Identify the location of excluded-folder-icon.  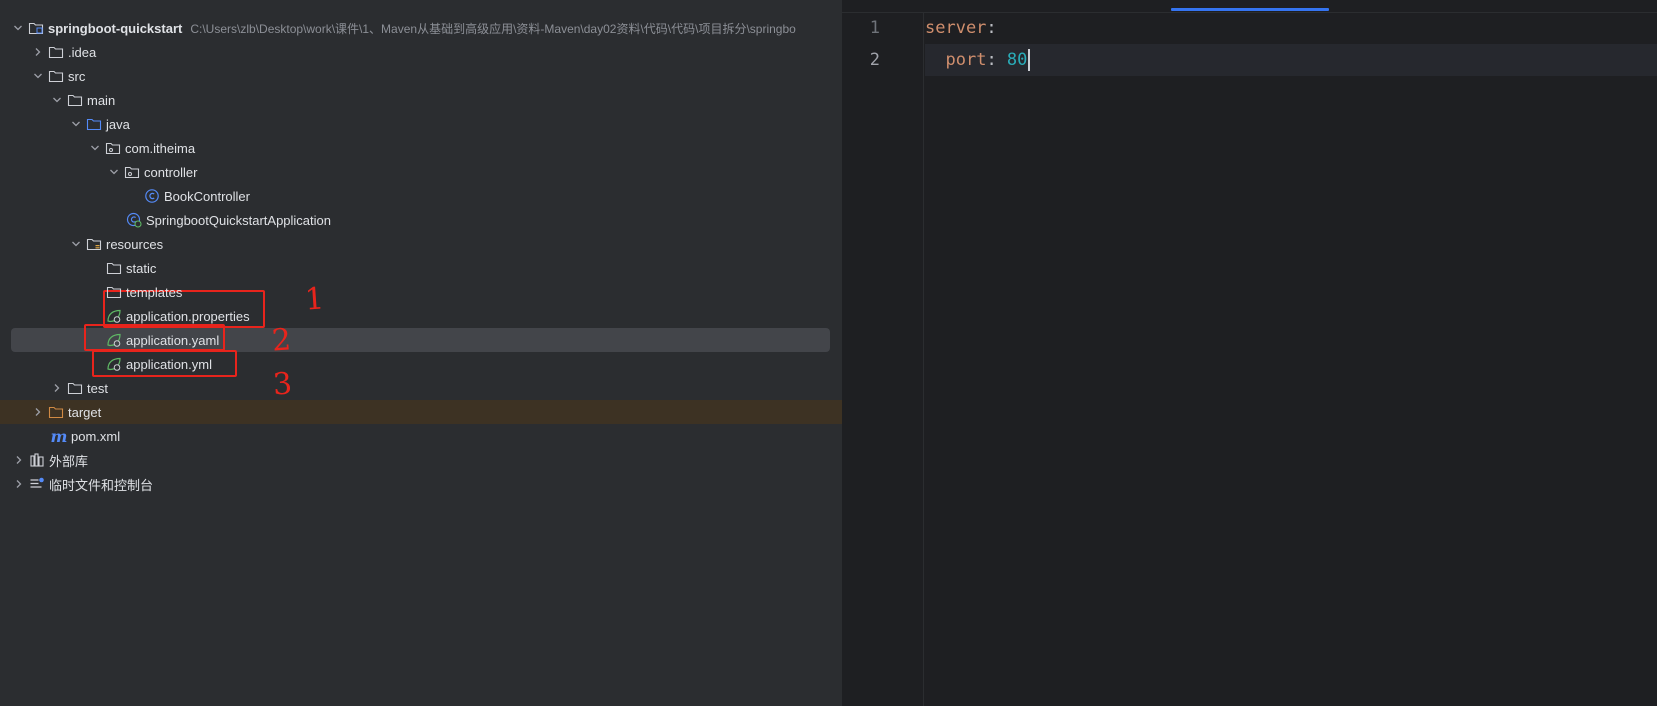
(56, 412).